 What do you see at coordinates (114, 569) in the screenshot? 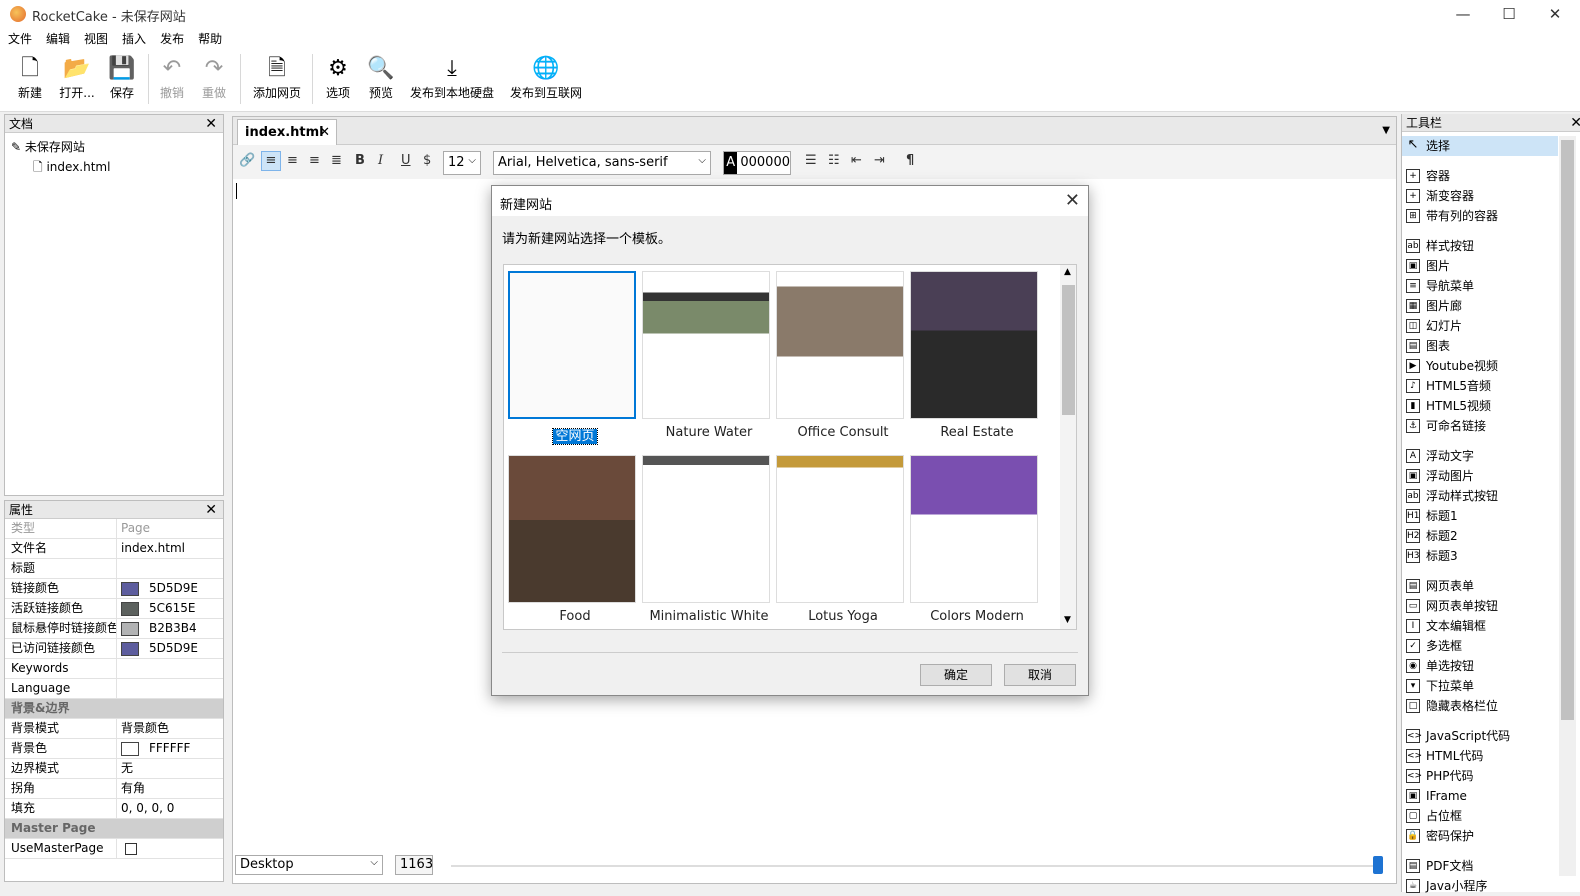
I see `property-row: 标题` at bounding box center [114, 569].